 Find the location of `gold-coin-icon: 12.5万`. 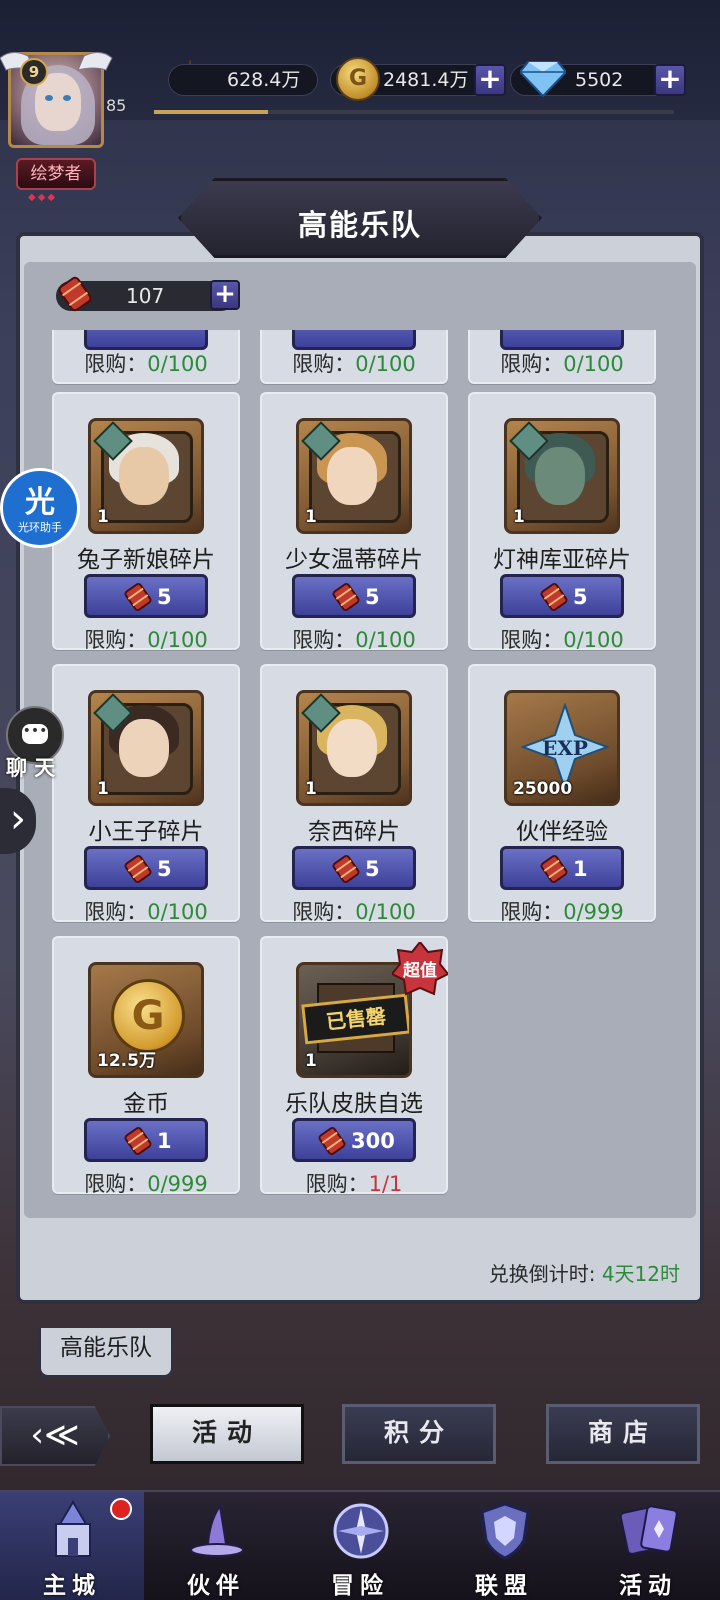

gold-coin-icon: 12.5万 is located at coordinates (146, 1020).